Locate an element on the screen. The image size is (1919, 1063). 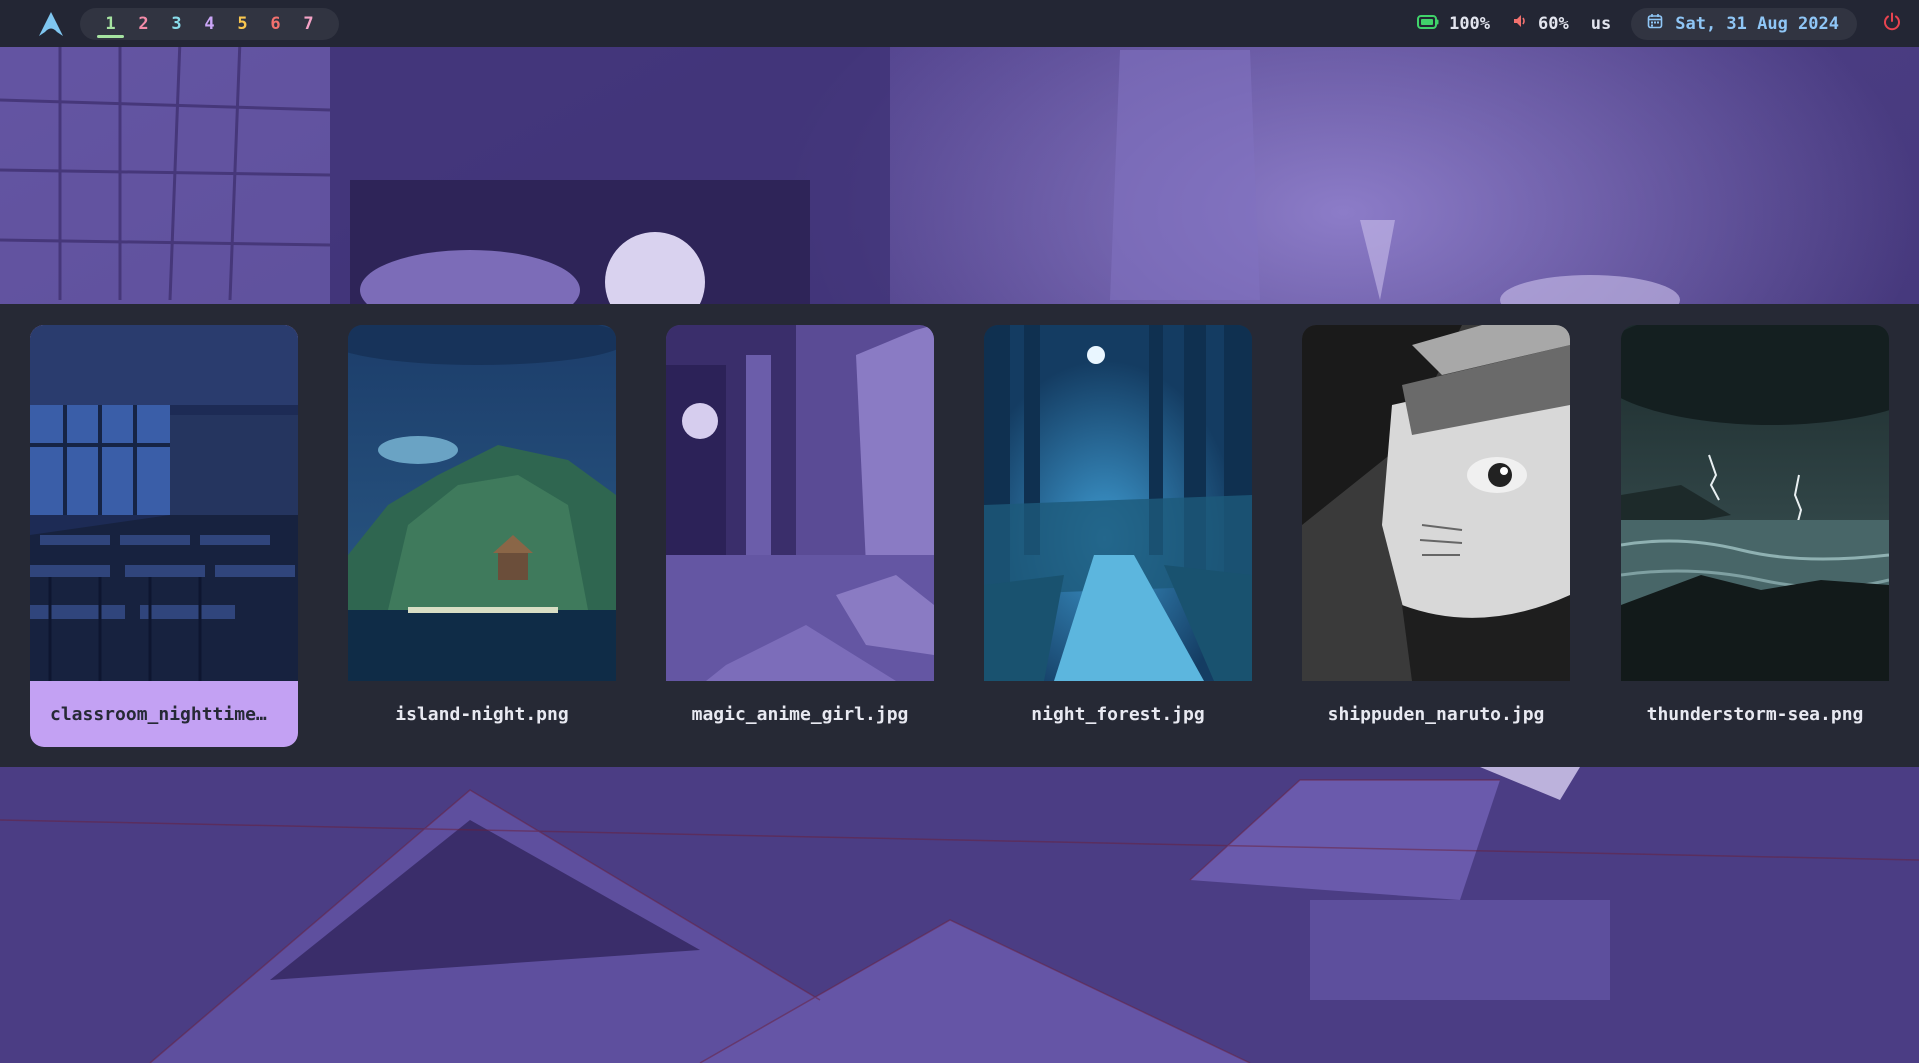
workspace-3: 3 is located at coordinates (176, 24).